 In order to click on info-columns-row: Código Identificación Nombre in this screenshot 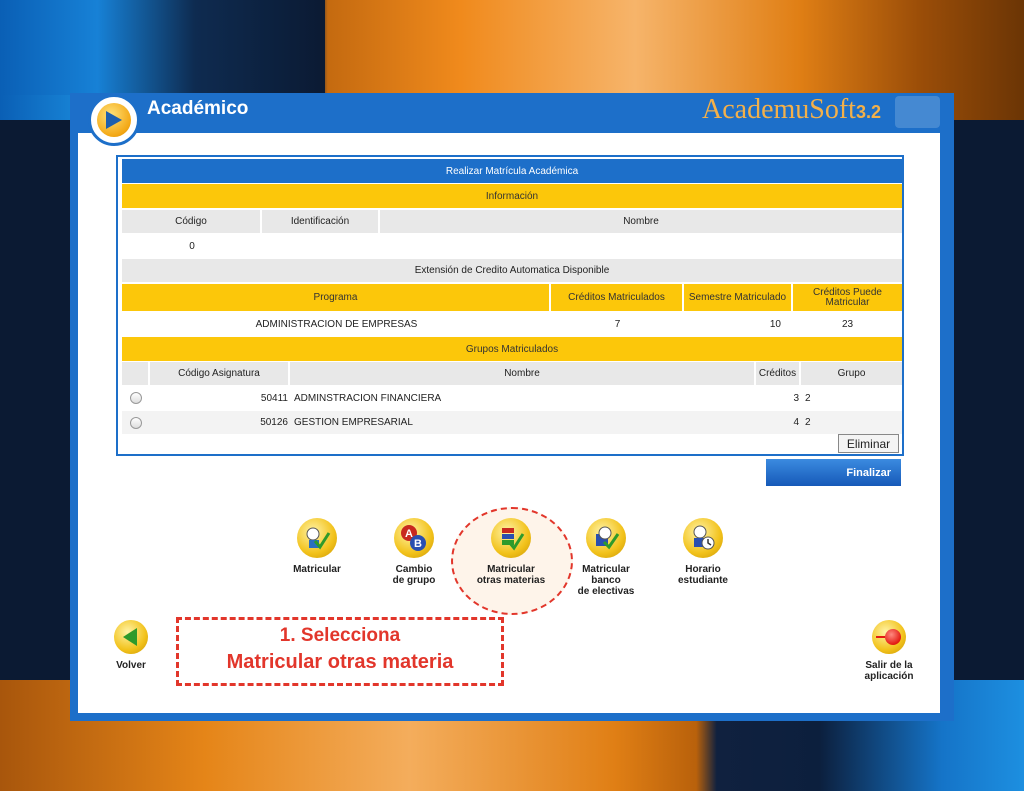, I will do `click(512, 221)`.